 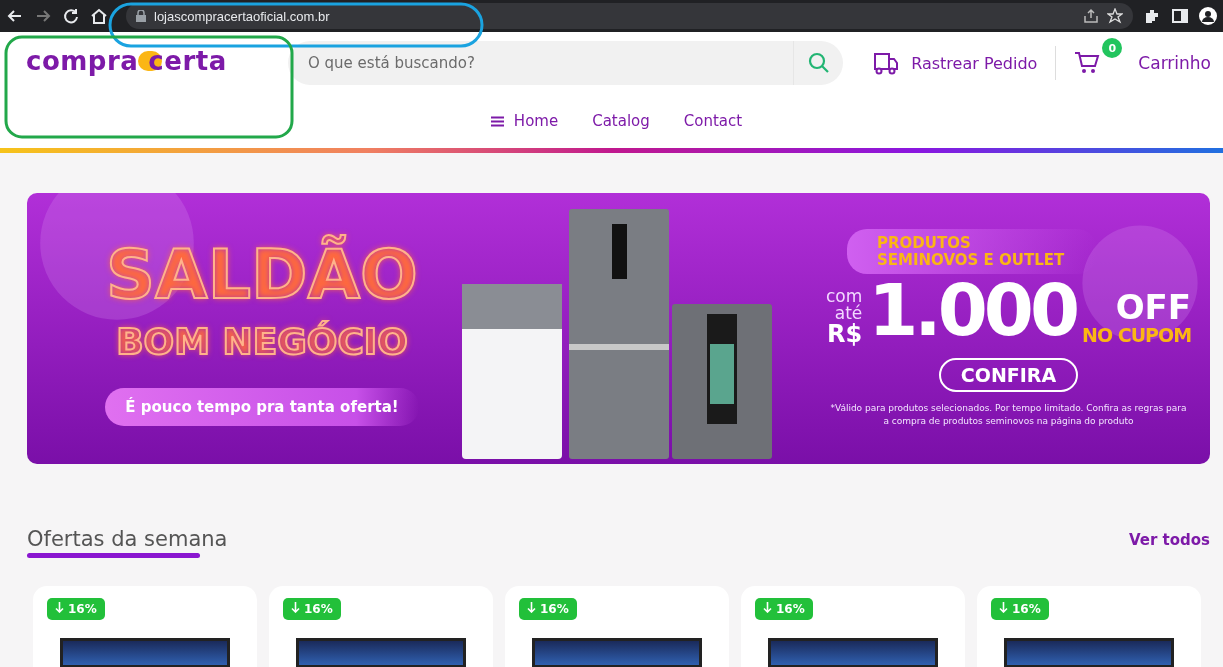 What do you see at coordinates (71, 16) in the screenshot?
I see `reload-icon` at bounding box center [71, 16].